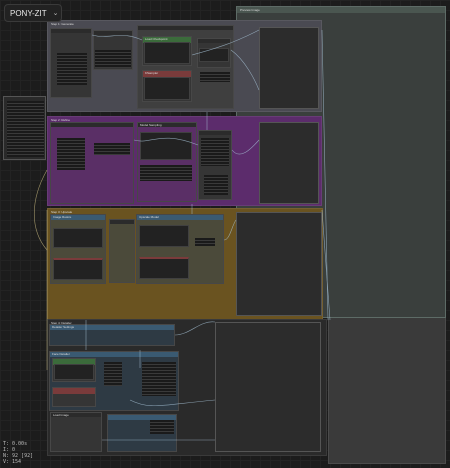 This screenshot has width=450, height=468. I want to click on chevron-down-icon: ⌄, so click(55, 13).